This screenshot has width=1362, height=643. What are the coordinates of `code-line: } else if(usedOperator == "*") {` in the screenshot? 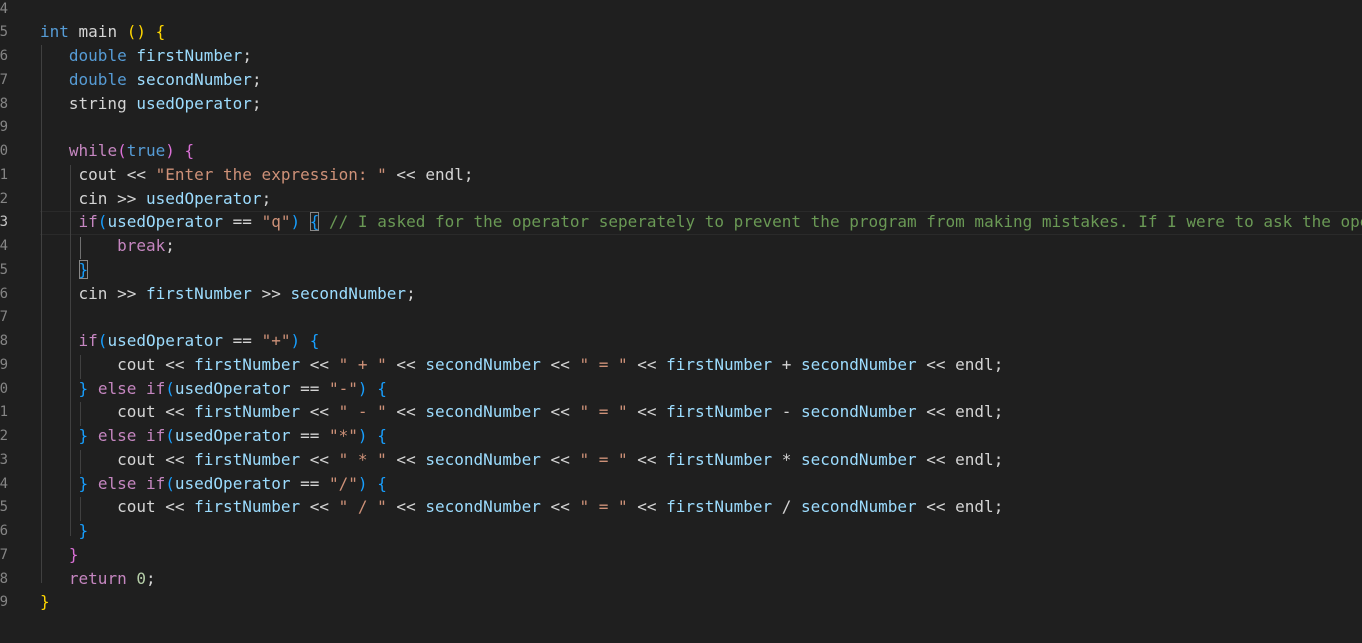 It's located at (213, 436).